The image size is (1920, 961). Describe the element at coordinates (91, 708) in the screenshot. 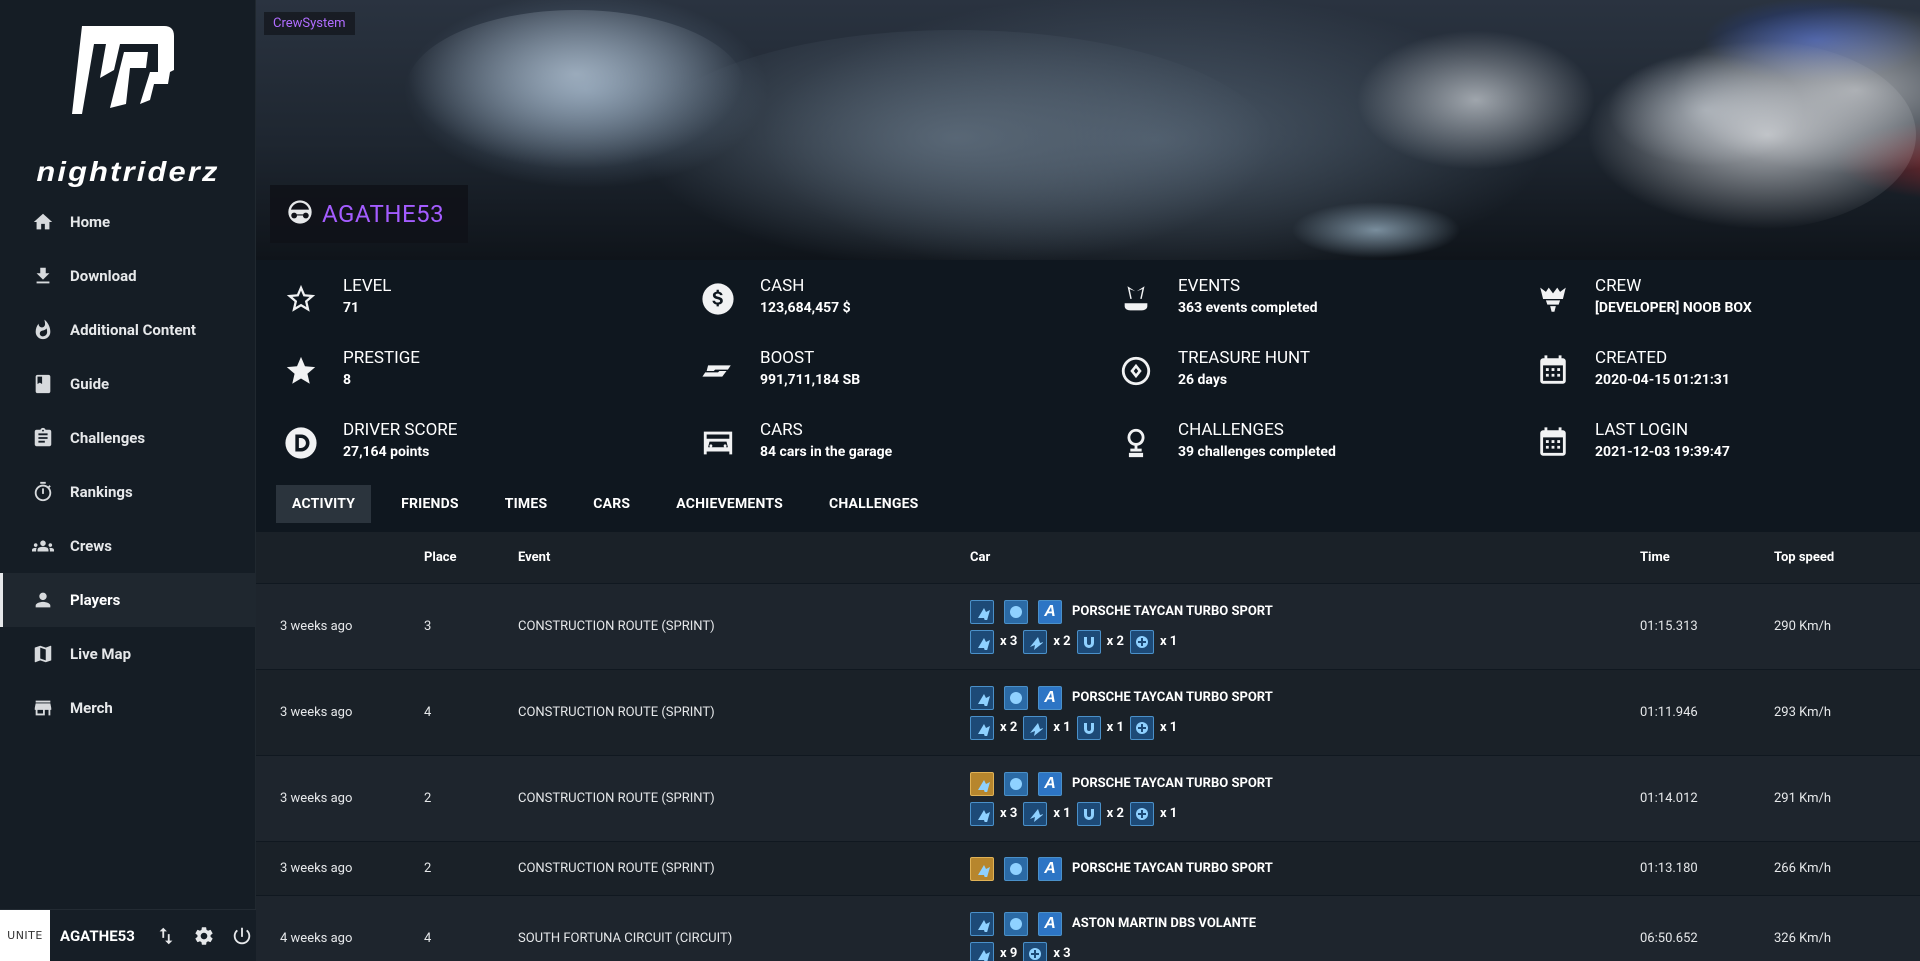

I see `sidebar-item-label: Merch` at that location.